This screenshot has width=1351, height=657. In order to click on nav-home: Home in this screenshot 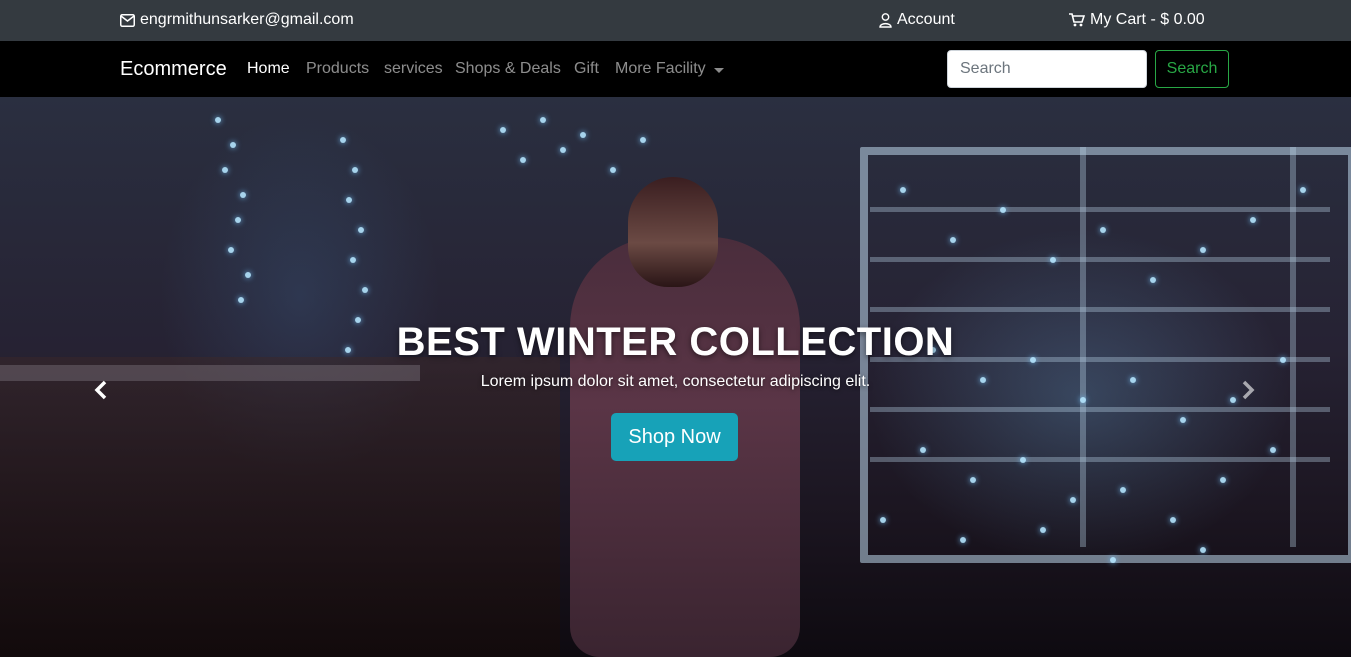, I will do `click(268, 69)`.